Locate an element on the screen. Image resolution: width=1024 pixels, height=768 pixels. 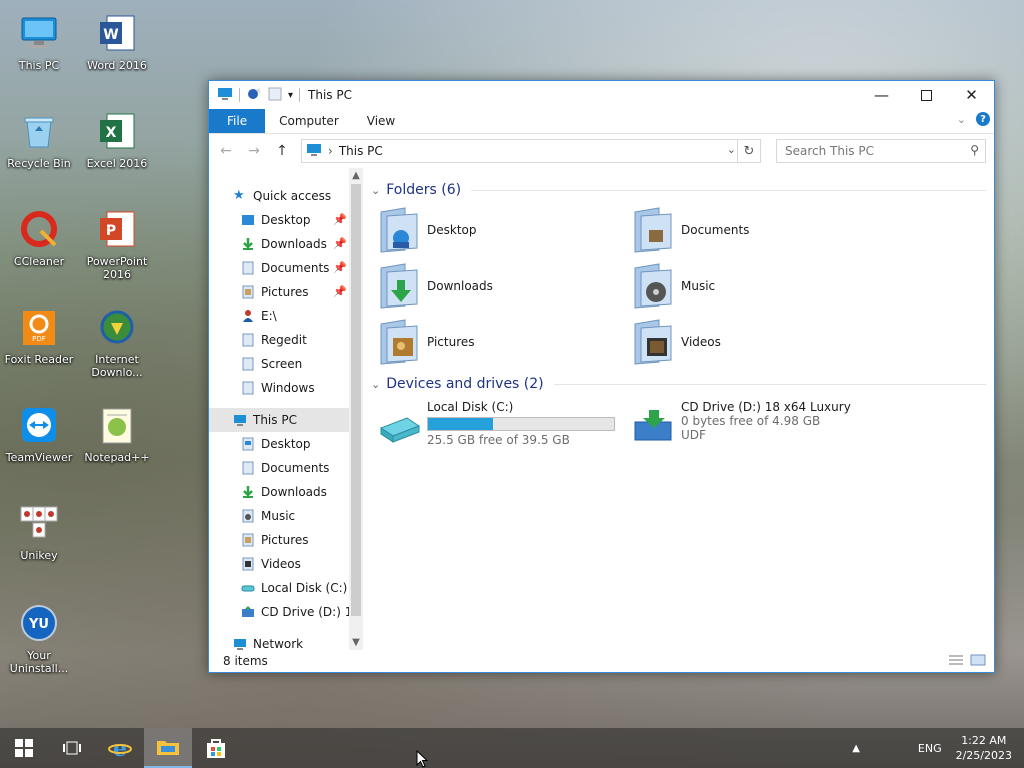
clock: 1:22 AM 2/25/2023 is located at coordinates (984, 748).